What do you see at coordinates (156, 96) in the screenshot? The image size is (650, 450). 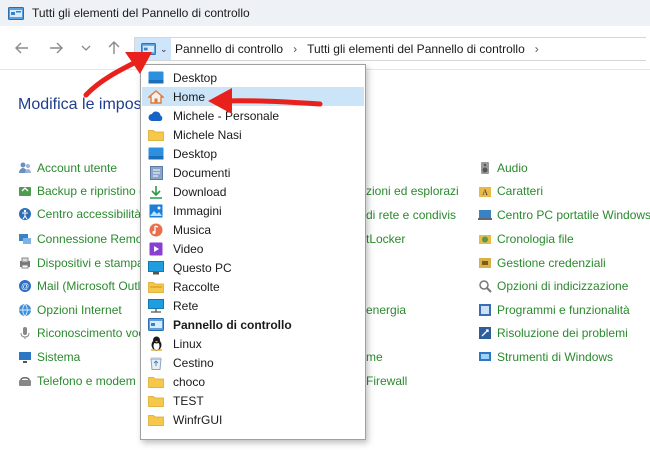 I see `home-icon` at bounding box center [156, 96].